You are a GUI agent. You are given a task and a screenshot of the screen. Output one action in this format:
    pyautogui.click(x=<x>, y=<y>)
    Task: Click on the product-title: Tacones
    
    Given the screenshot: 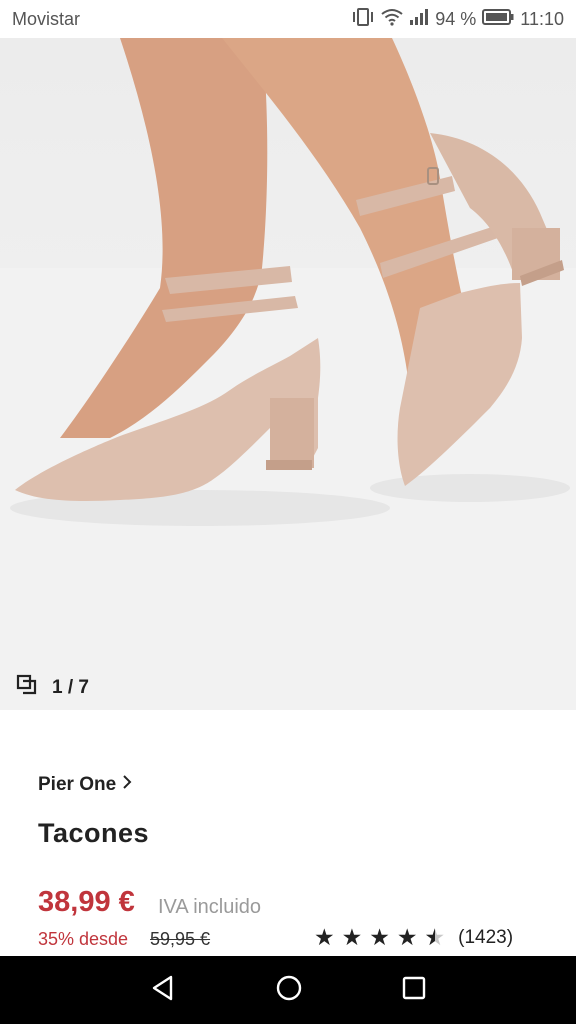 What is the action you would take?
    pyautogui.click(x=94, y=833)
    